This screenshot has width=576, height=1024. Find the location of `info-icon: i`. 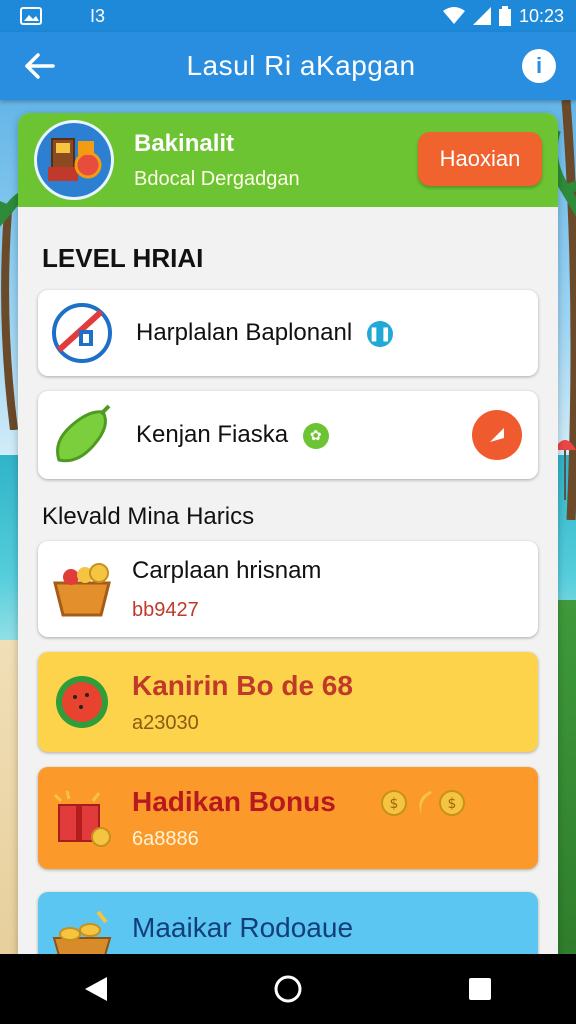

info-icon: i is located at coordinates (539, 65).